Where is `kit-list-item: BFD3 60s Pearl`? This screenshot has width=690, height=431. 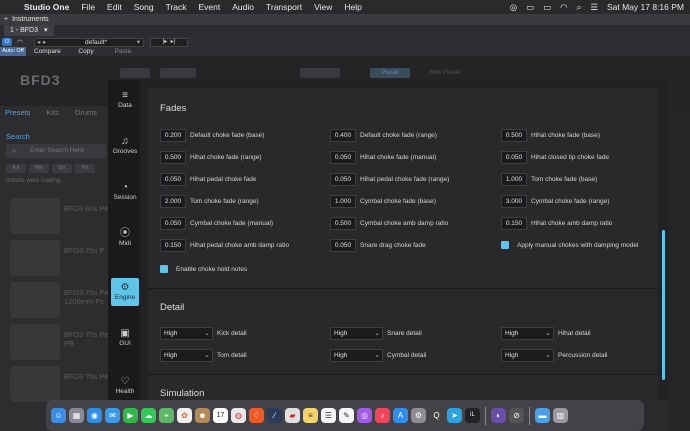
kit-list-item: BFD3 60s Pearl is located at coordinates (63, 217).